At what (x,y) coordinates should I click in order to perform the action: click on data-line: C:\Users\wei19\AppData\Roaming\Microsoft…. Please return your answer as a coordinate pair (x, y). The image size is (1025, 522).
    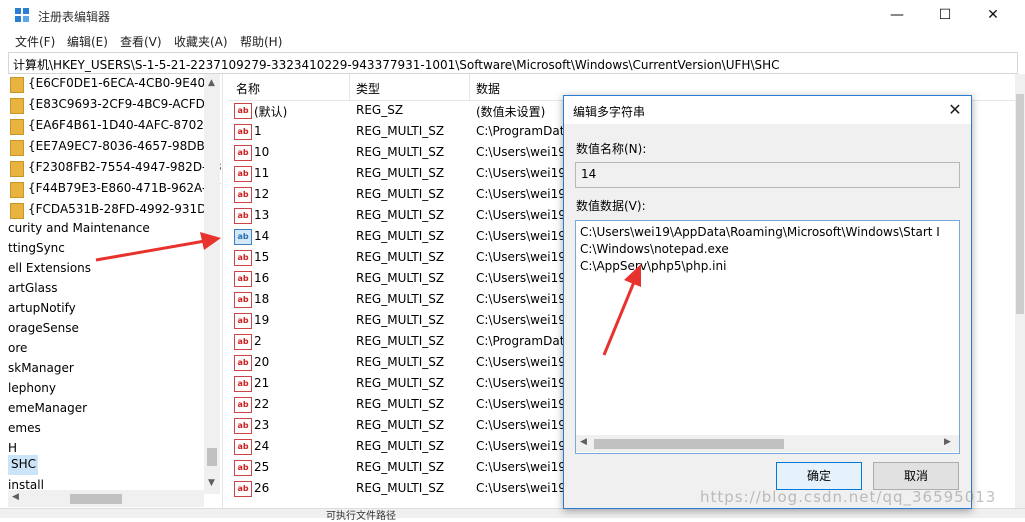
    Looking at the image, I should click on (760, 232).